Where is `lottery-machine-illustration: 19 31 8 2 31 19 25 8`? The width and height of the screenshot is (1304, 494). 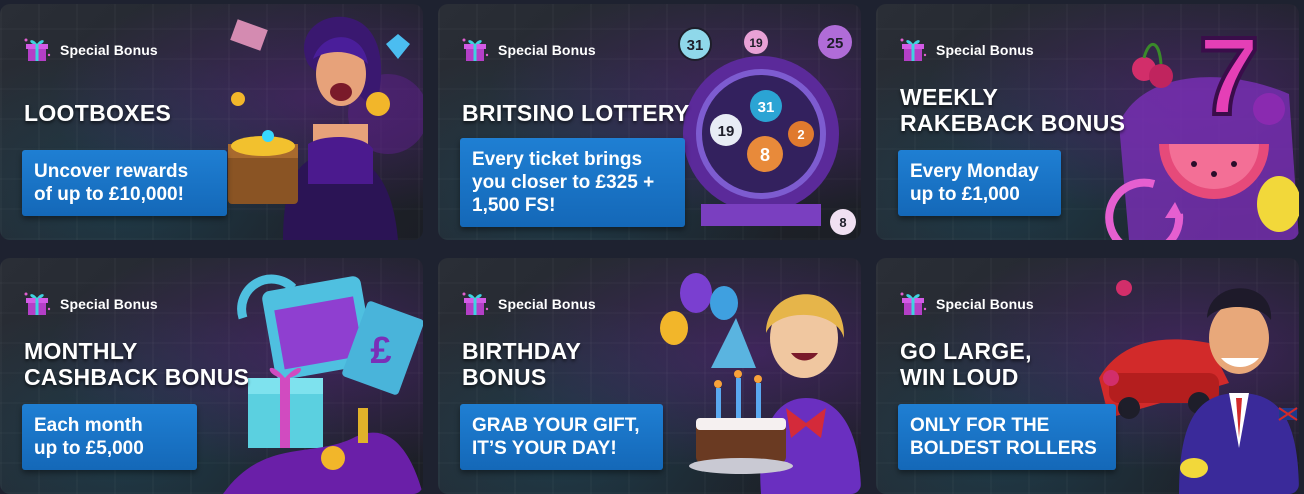 lottery-machine-illustration: 19 31 8 2 31 19 25 8 is located at coordinates (761, 122).